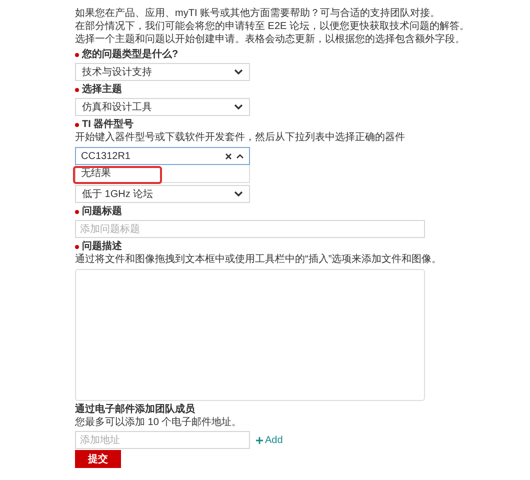 The width and height of the screenshot is (530, 480). What do you see at coordinates (162, 72) in the screenshot?
I see `dropdown-select: 技术与设计支持` at bounding box center [162, 72].